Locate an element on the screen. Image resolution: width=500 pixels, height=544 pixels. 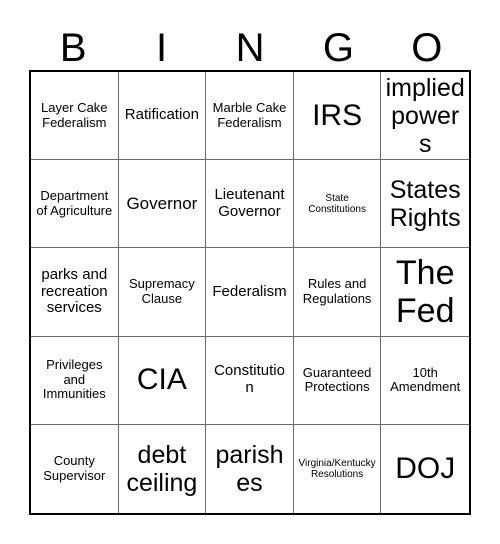
bingo-cell-label: DOJ is located at coordinates (425, 469).